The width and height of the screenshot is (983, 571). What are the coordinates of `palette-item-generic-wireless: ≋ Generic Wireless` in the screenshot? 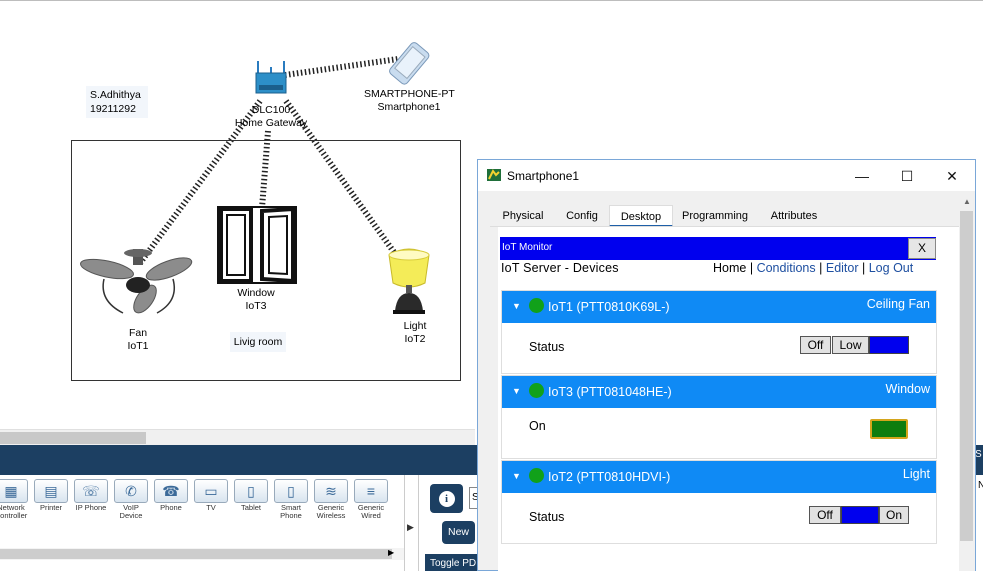 It's located at (331, 499).